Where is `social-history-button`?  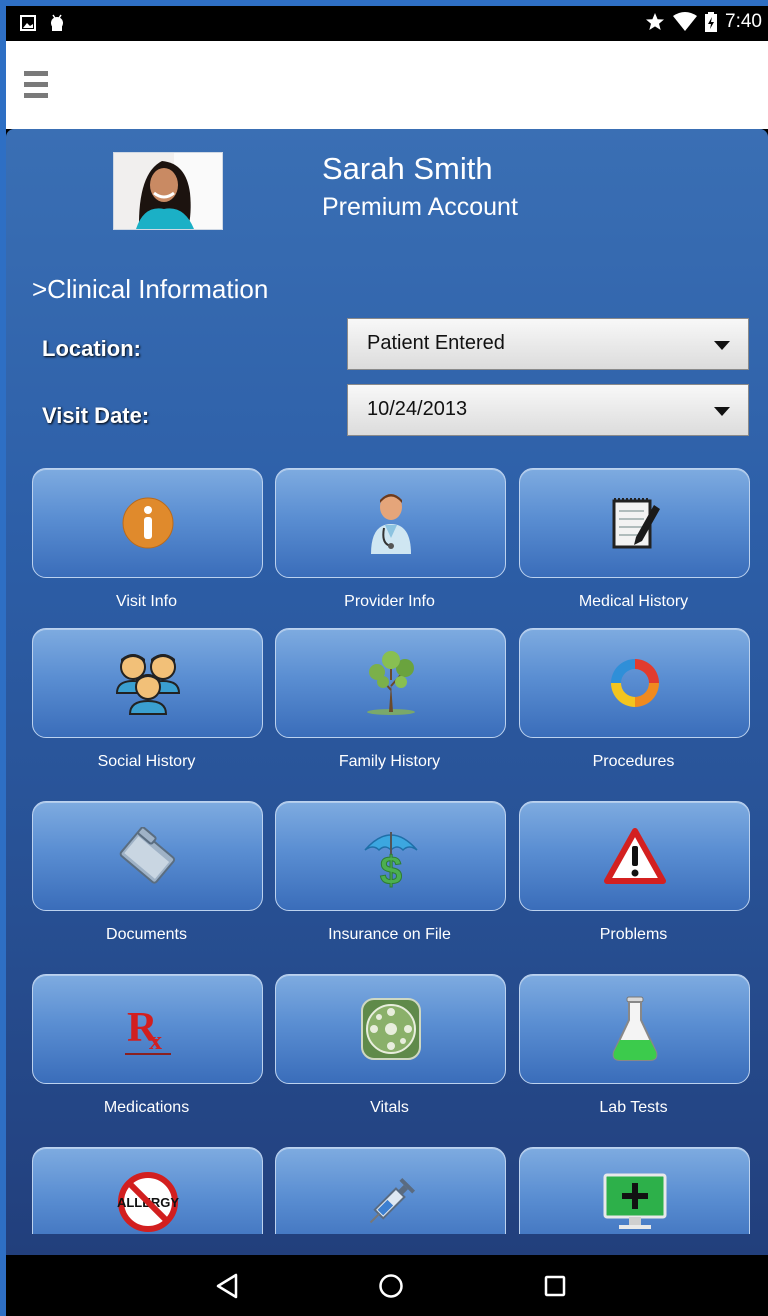
social-history-button is located at coordinates (147, 683).